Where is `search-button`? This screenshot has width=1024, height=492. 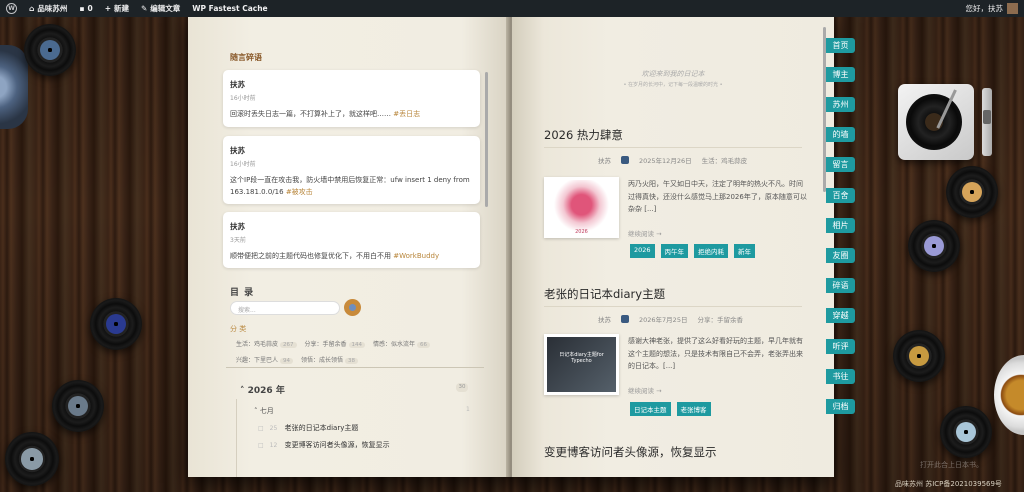 search-button is located at coordinates (352, 307).